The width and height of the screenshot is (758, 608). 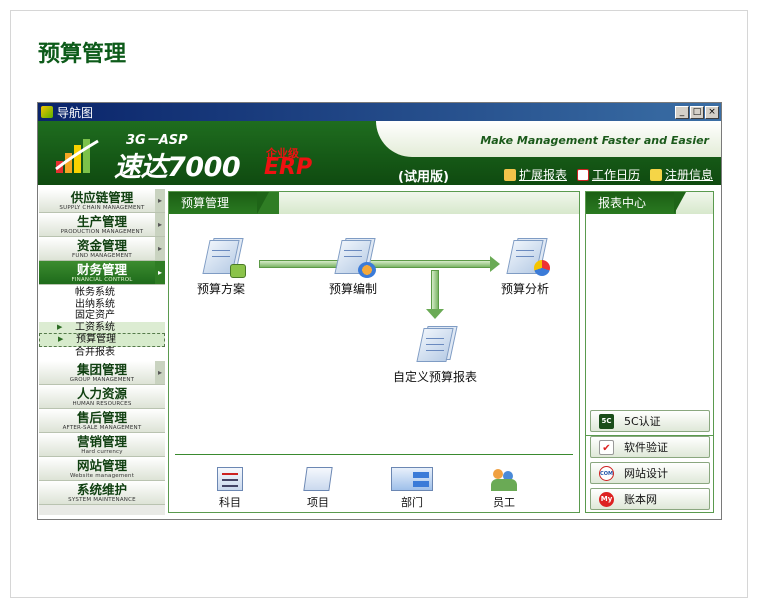 What do you see at coordinates (412, 479) in the screenshot?
I see `department-icon` at bounding box center [412, 479].